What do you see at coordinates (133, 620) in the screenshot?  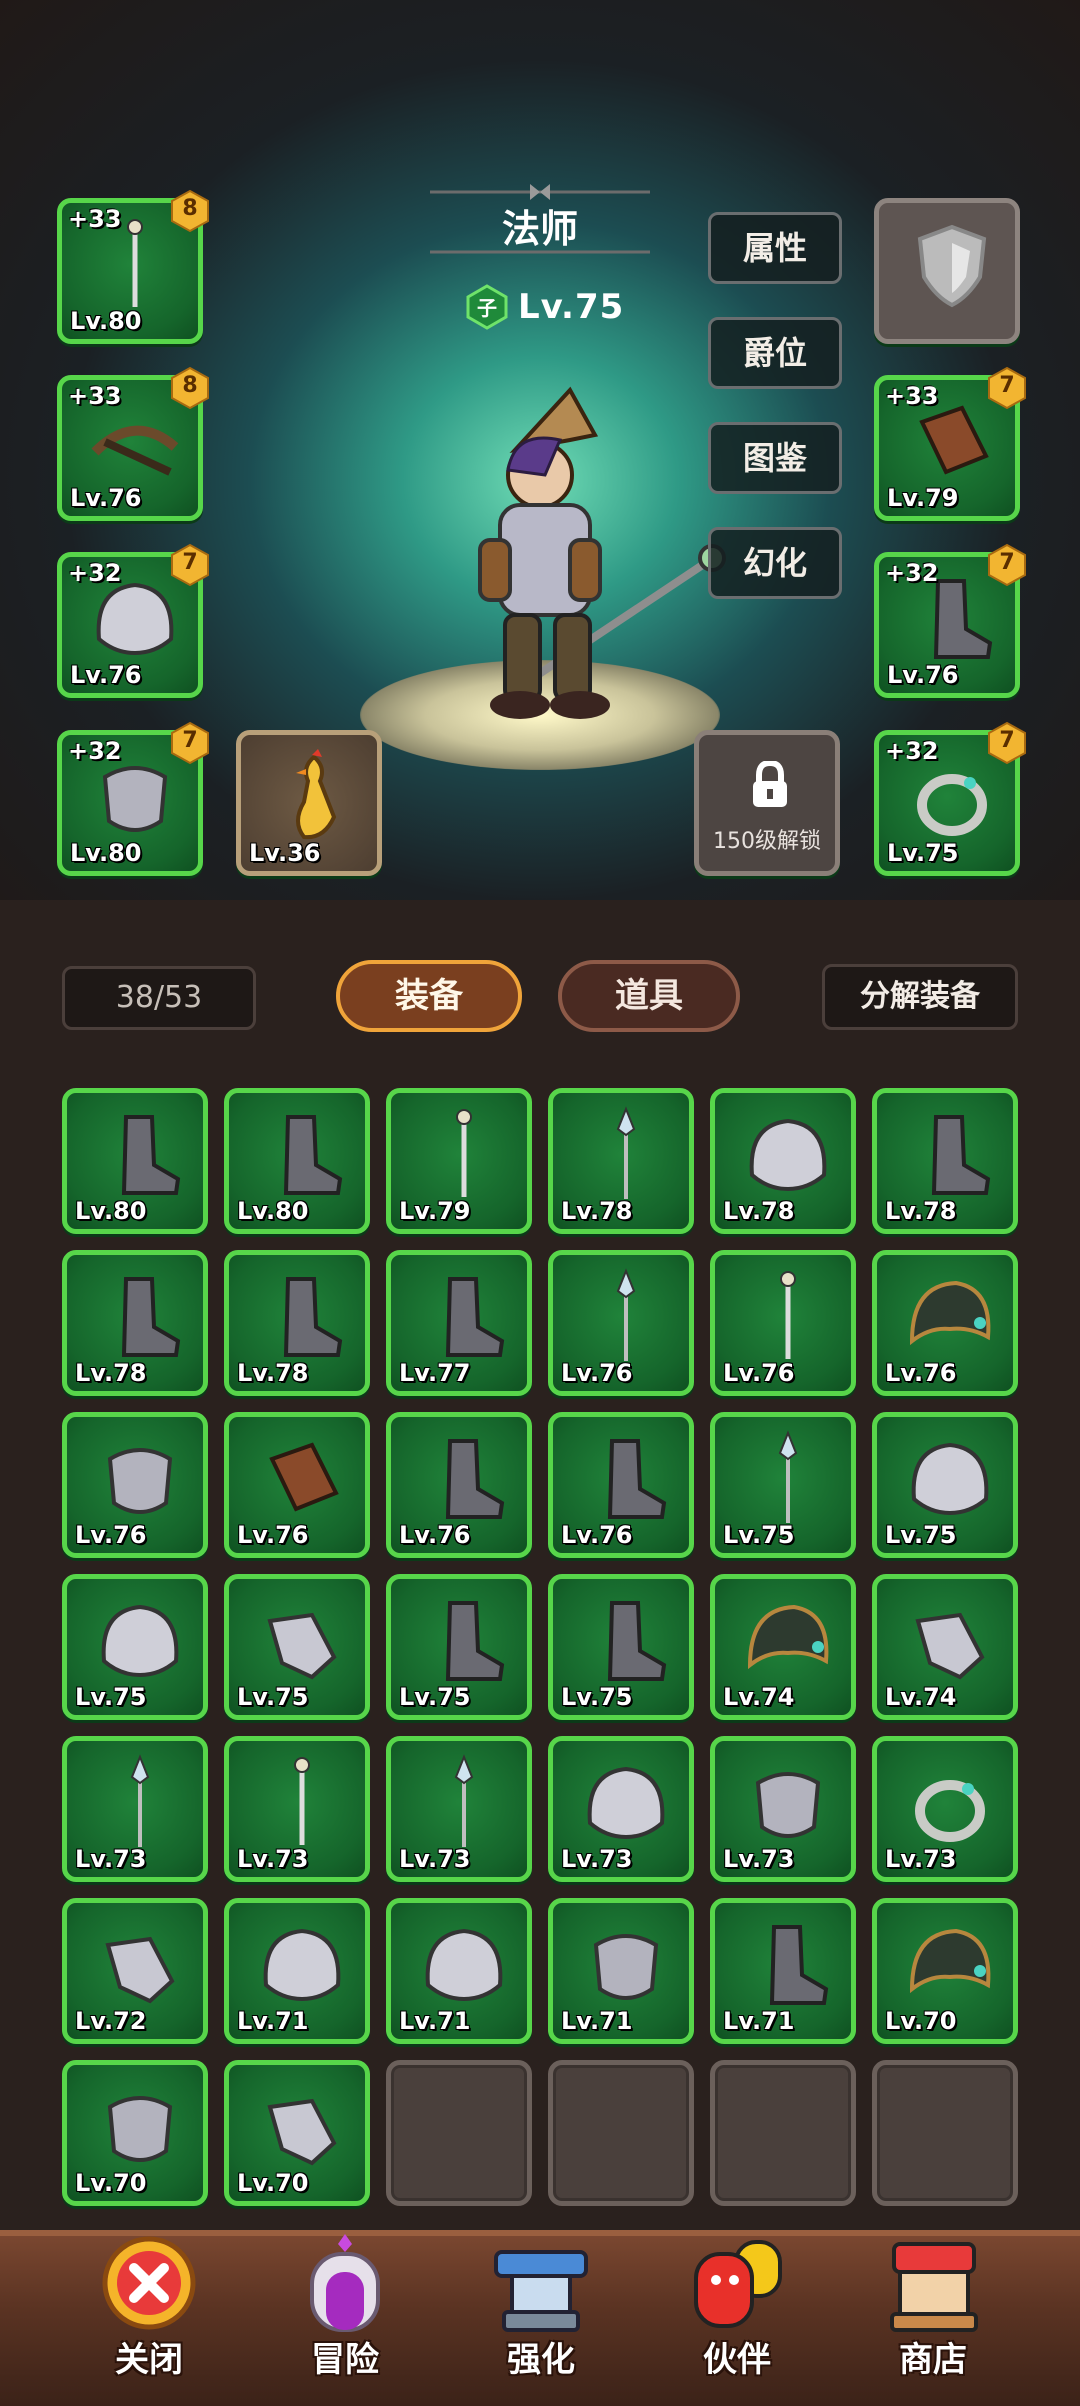 I see `equipped-slot-left-3: +32 Lv.76 7` at bounding box center [133, 620].